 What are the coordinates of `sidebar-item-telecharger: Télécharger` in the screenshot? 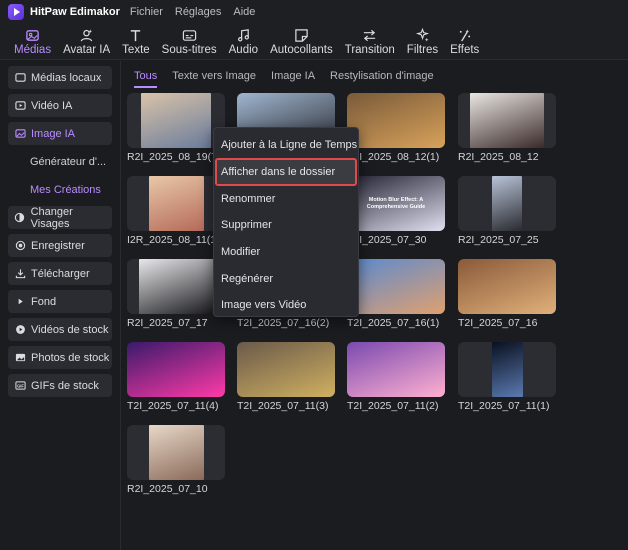 It's located at (60, 273).